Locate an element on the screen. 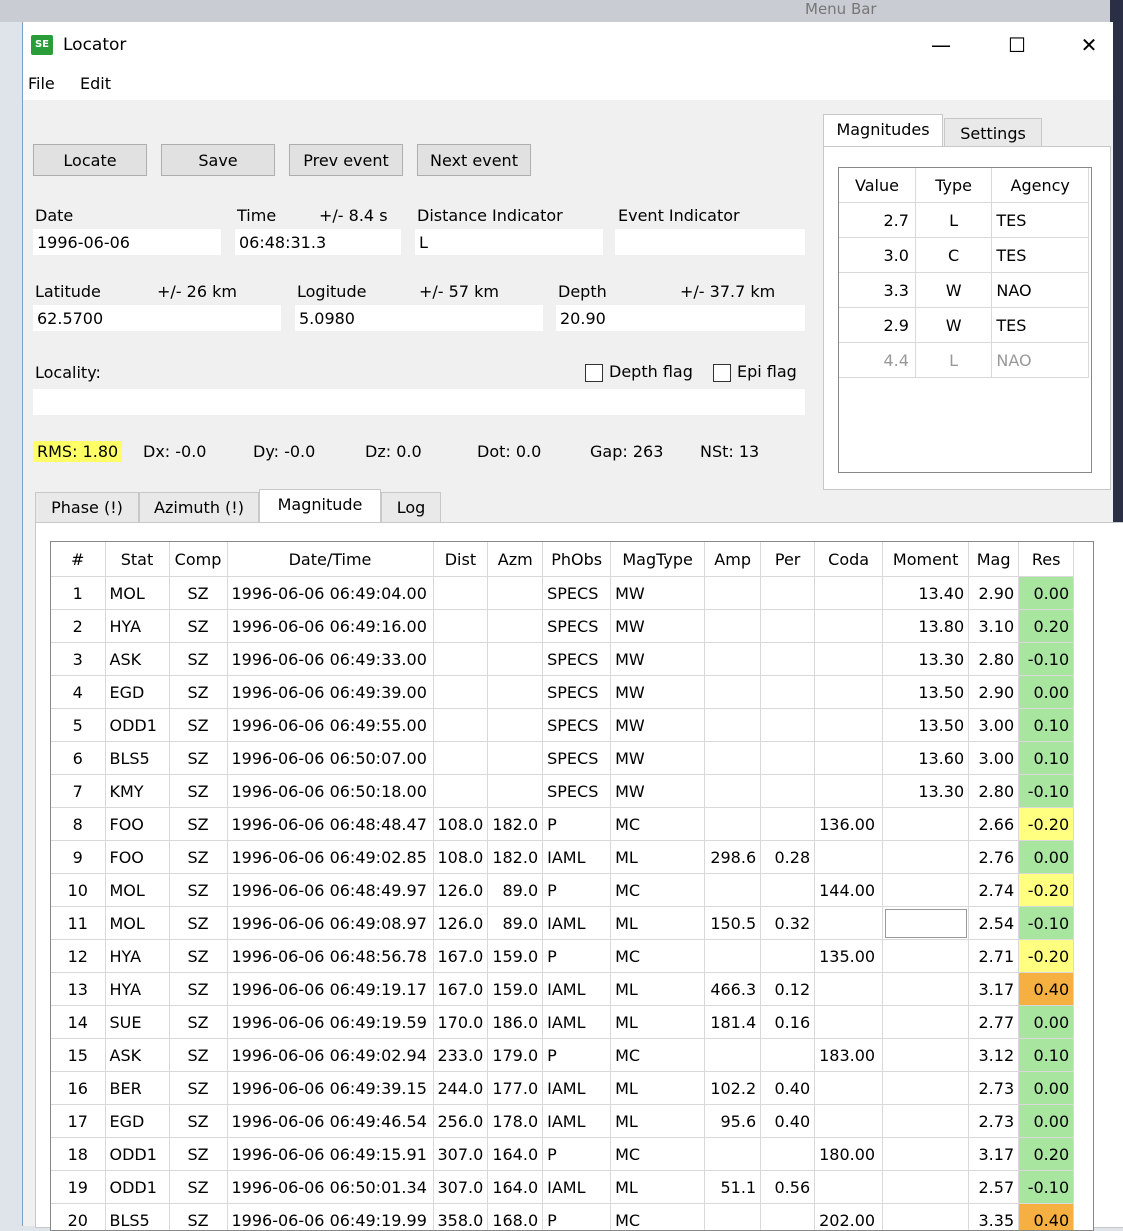 The width and height of the screenshot is (1123, 1231). cell-mag: 2.90 is located at coordinates (994, 593).